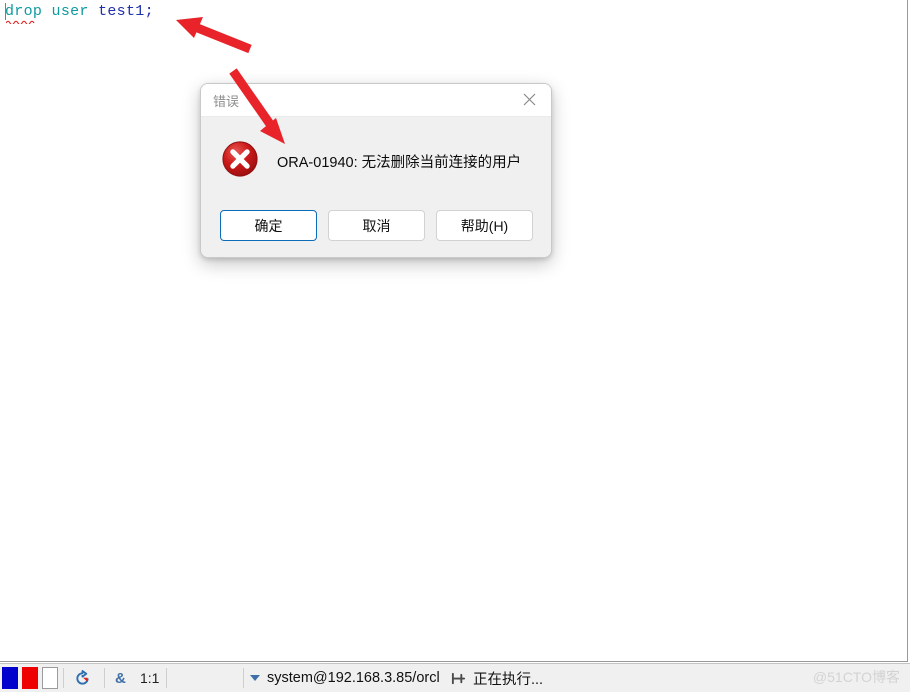 This screenshot has width=910, height=692. Describe the element at coordinates (376, 100) in the screenshot. I see `dialog-title-bar: 错误` at that location.